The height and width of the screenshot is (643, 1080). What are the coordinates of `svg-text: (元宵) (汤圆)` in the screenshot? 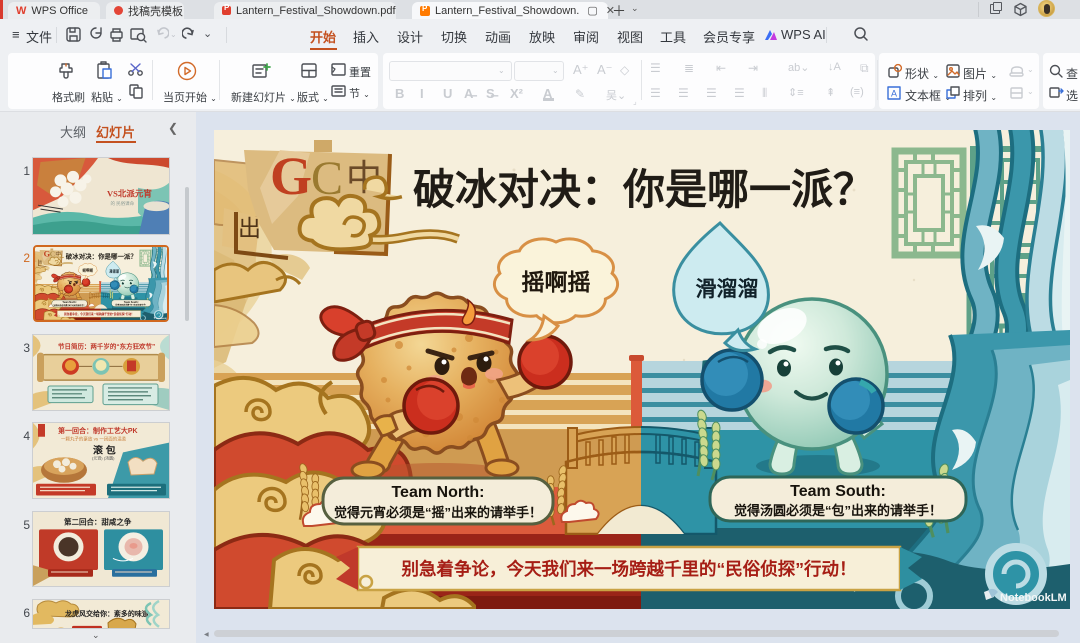 It's located at (103, 457).